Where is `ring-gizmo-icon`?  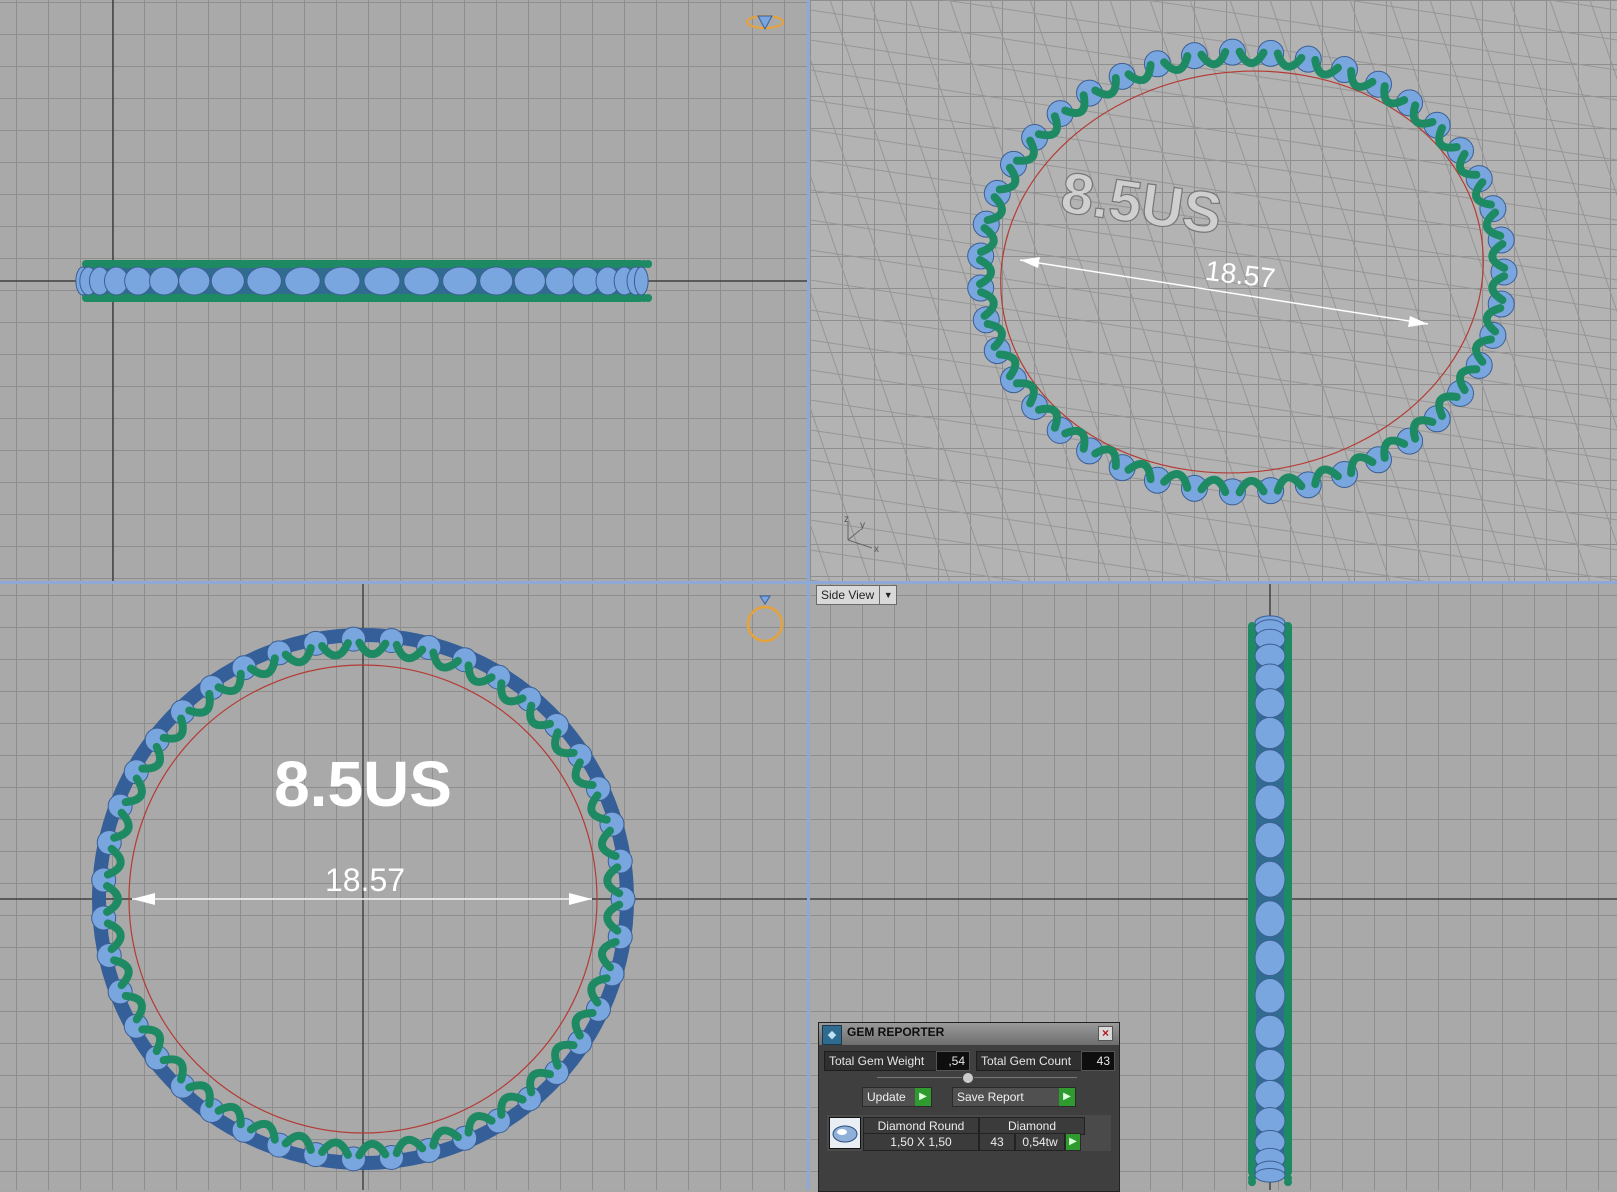
ring-gizmo-icon is located at coordinates (765, 619).